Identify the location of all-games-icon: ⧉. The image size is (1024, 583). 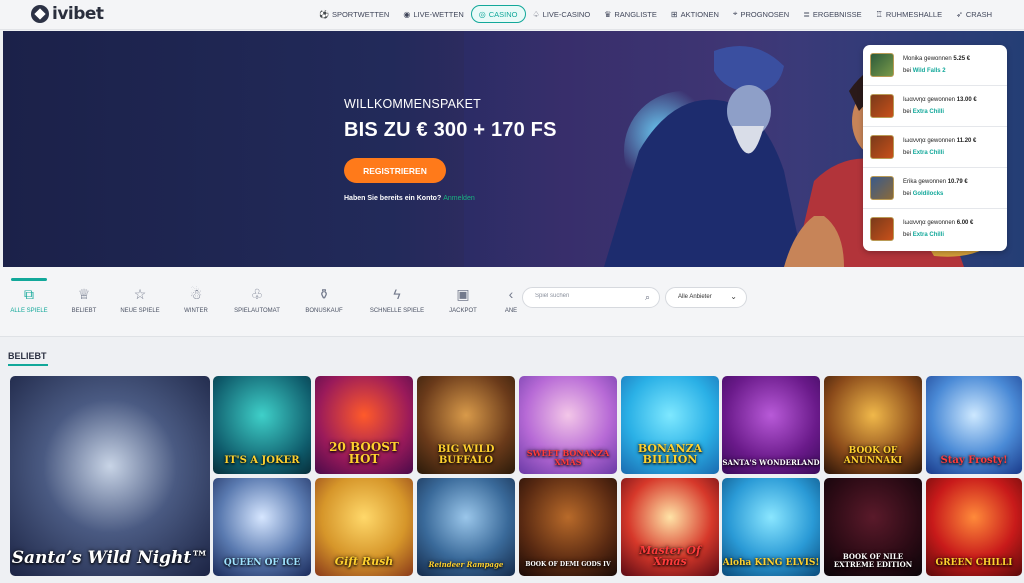
(29, 294).